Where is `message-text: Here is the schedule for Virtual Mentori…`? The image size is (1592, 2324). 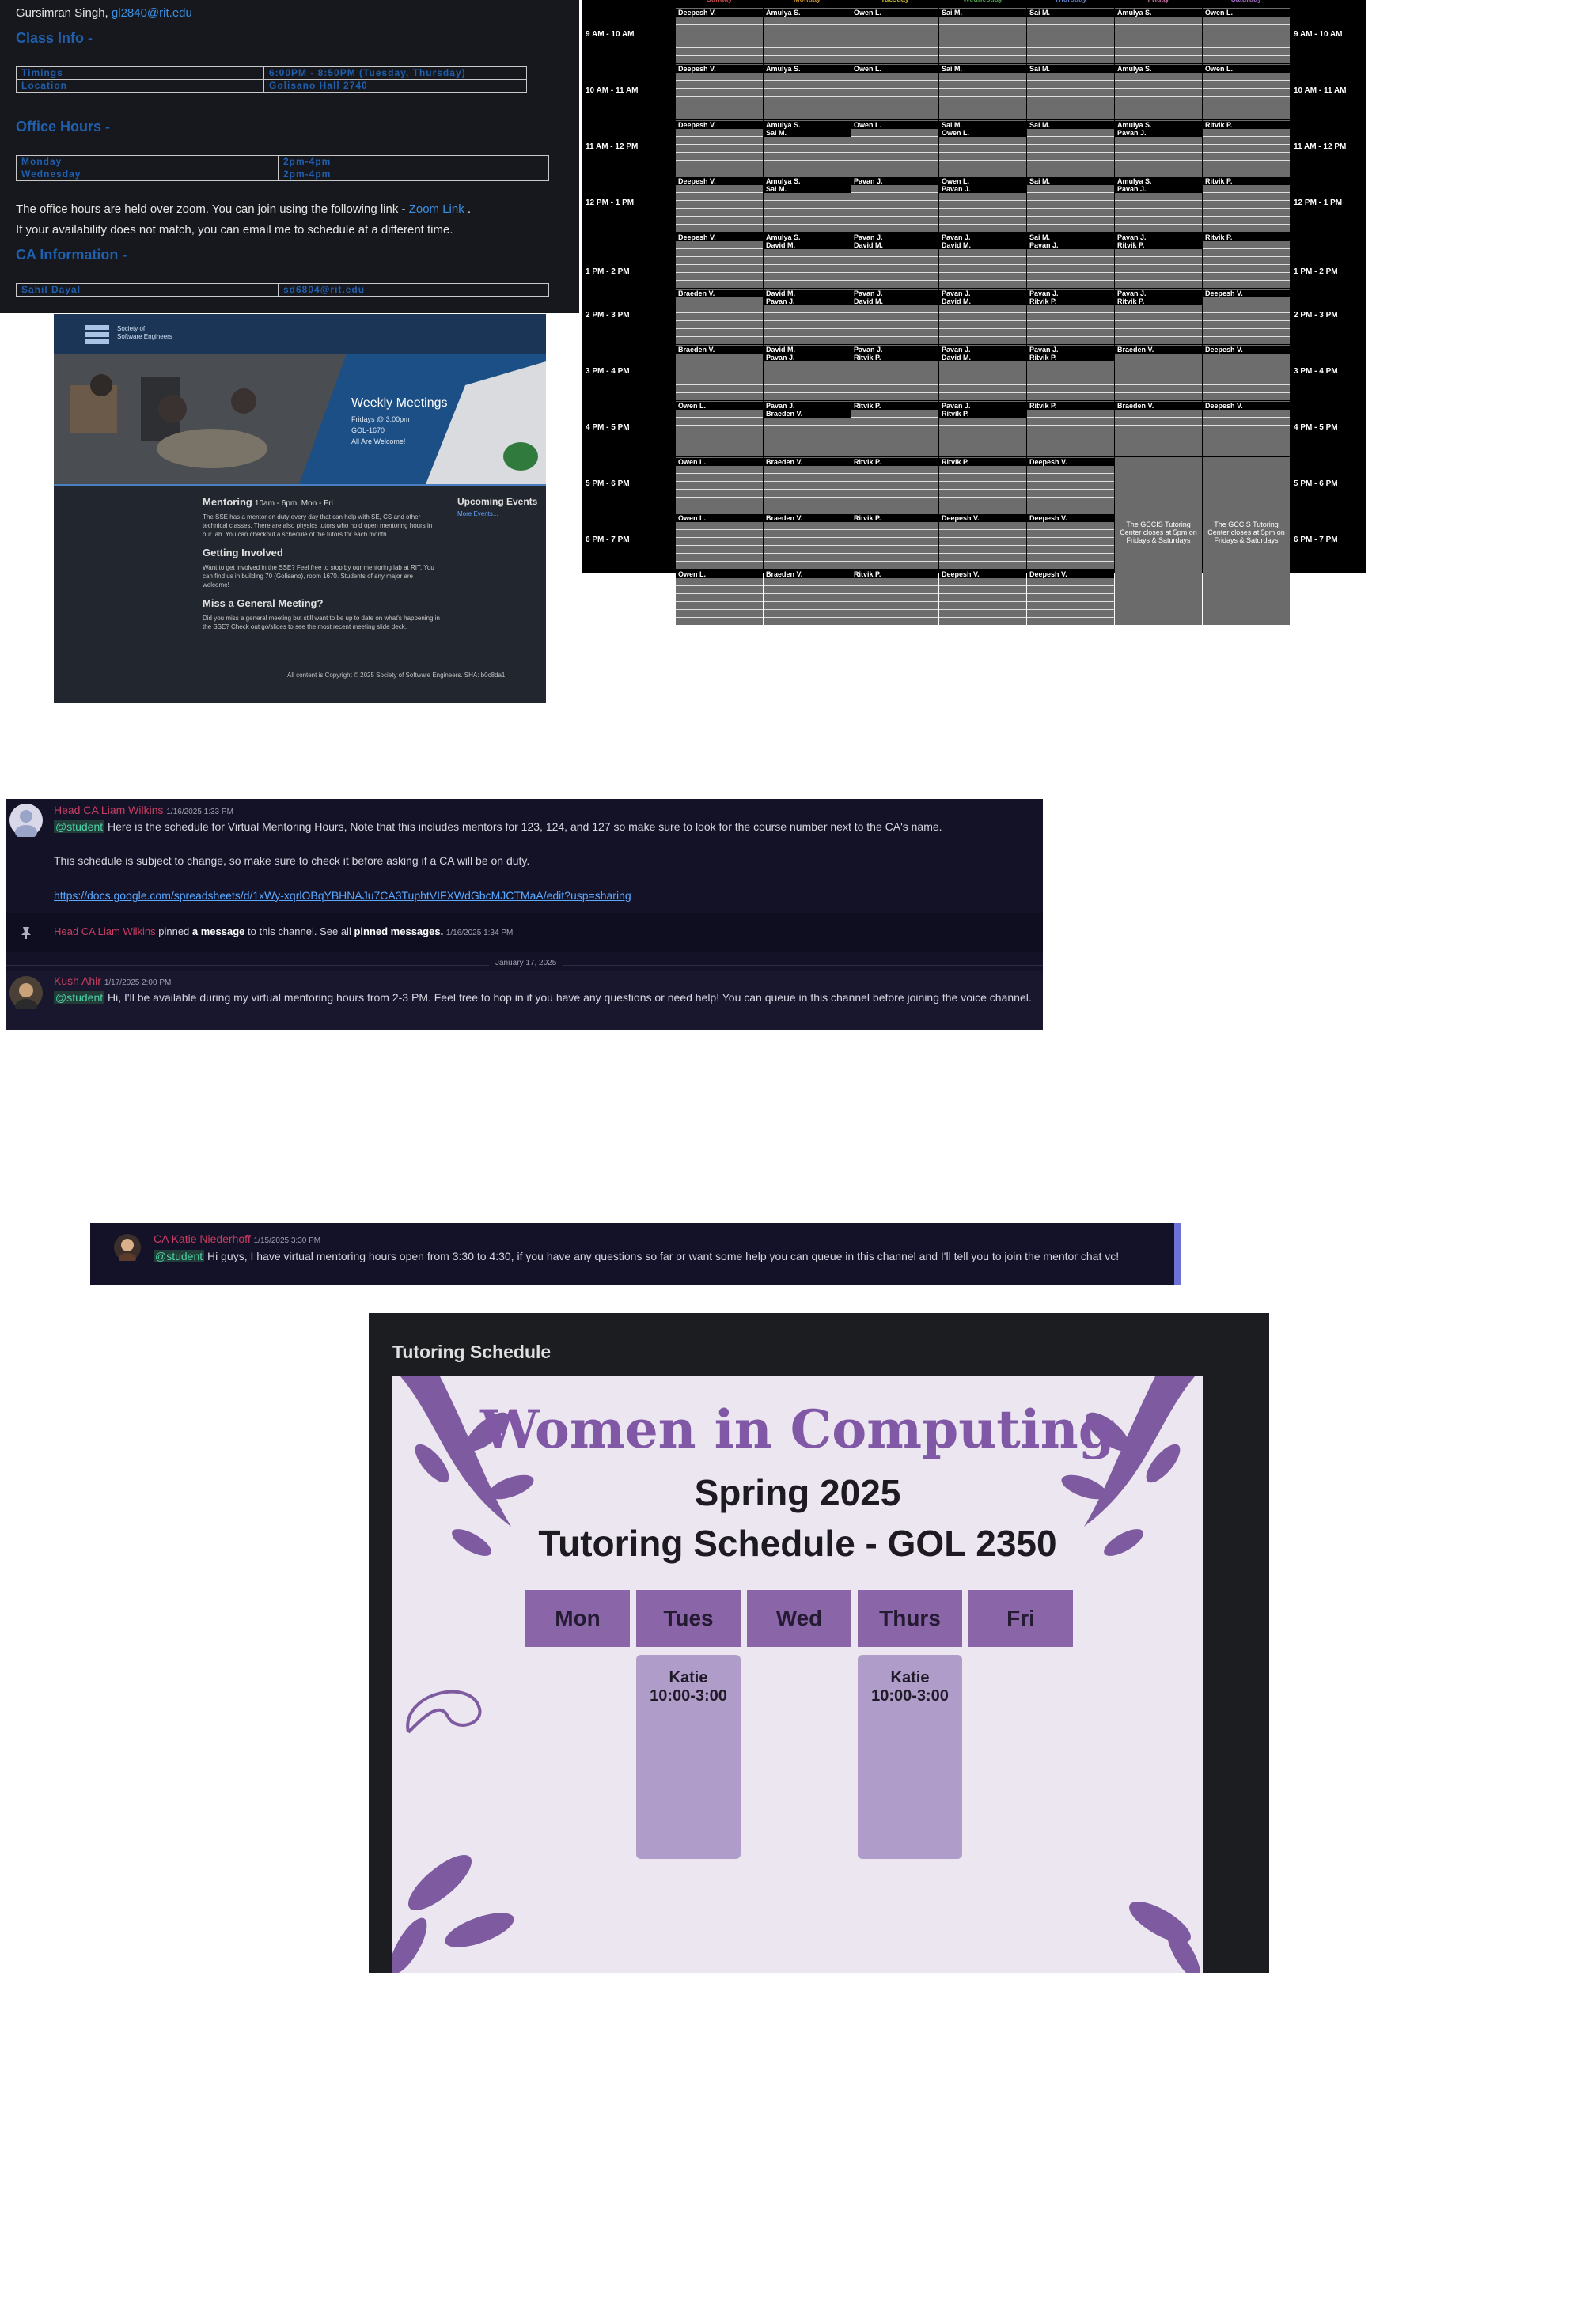
message-text: Here is the schedule for Virtual Mentori… is located at coordinates (525, 826).